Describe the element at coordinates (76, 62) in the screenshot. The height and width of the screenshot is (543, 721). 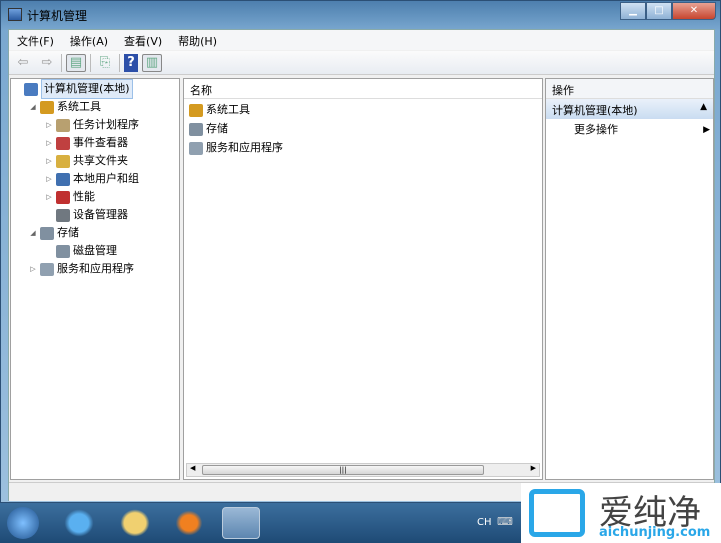
I see `show-hide-tree-icon: ▤` at that location.